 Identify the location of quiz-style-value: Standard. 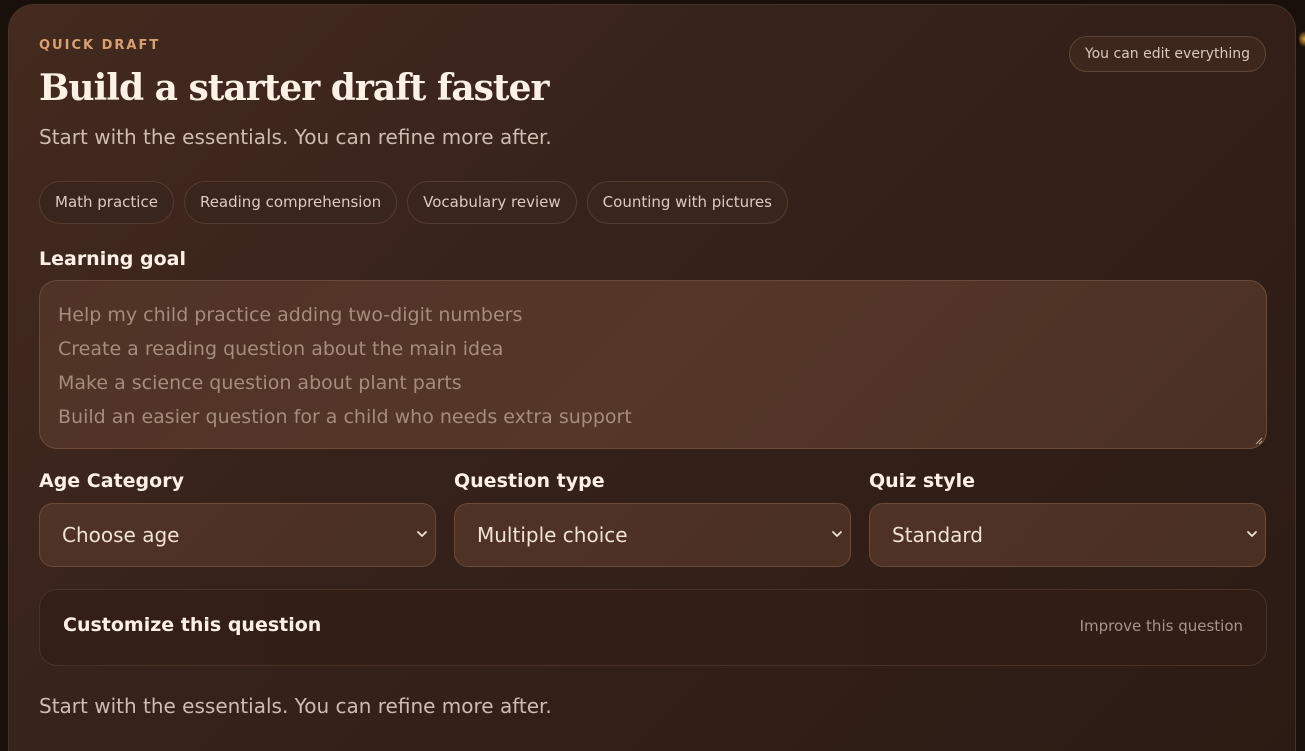
(937, 535).